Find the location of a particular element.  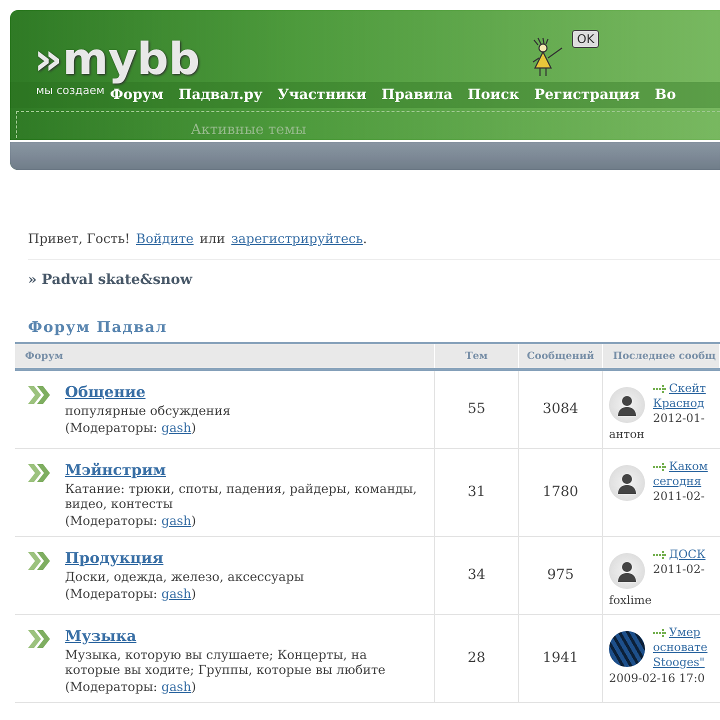

nav-link: Падвал.ру is located at coordinates (220, 95).